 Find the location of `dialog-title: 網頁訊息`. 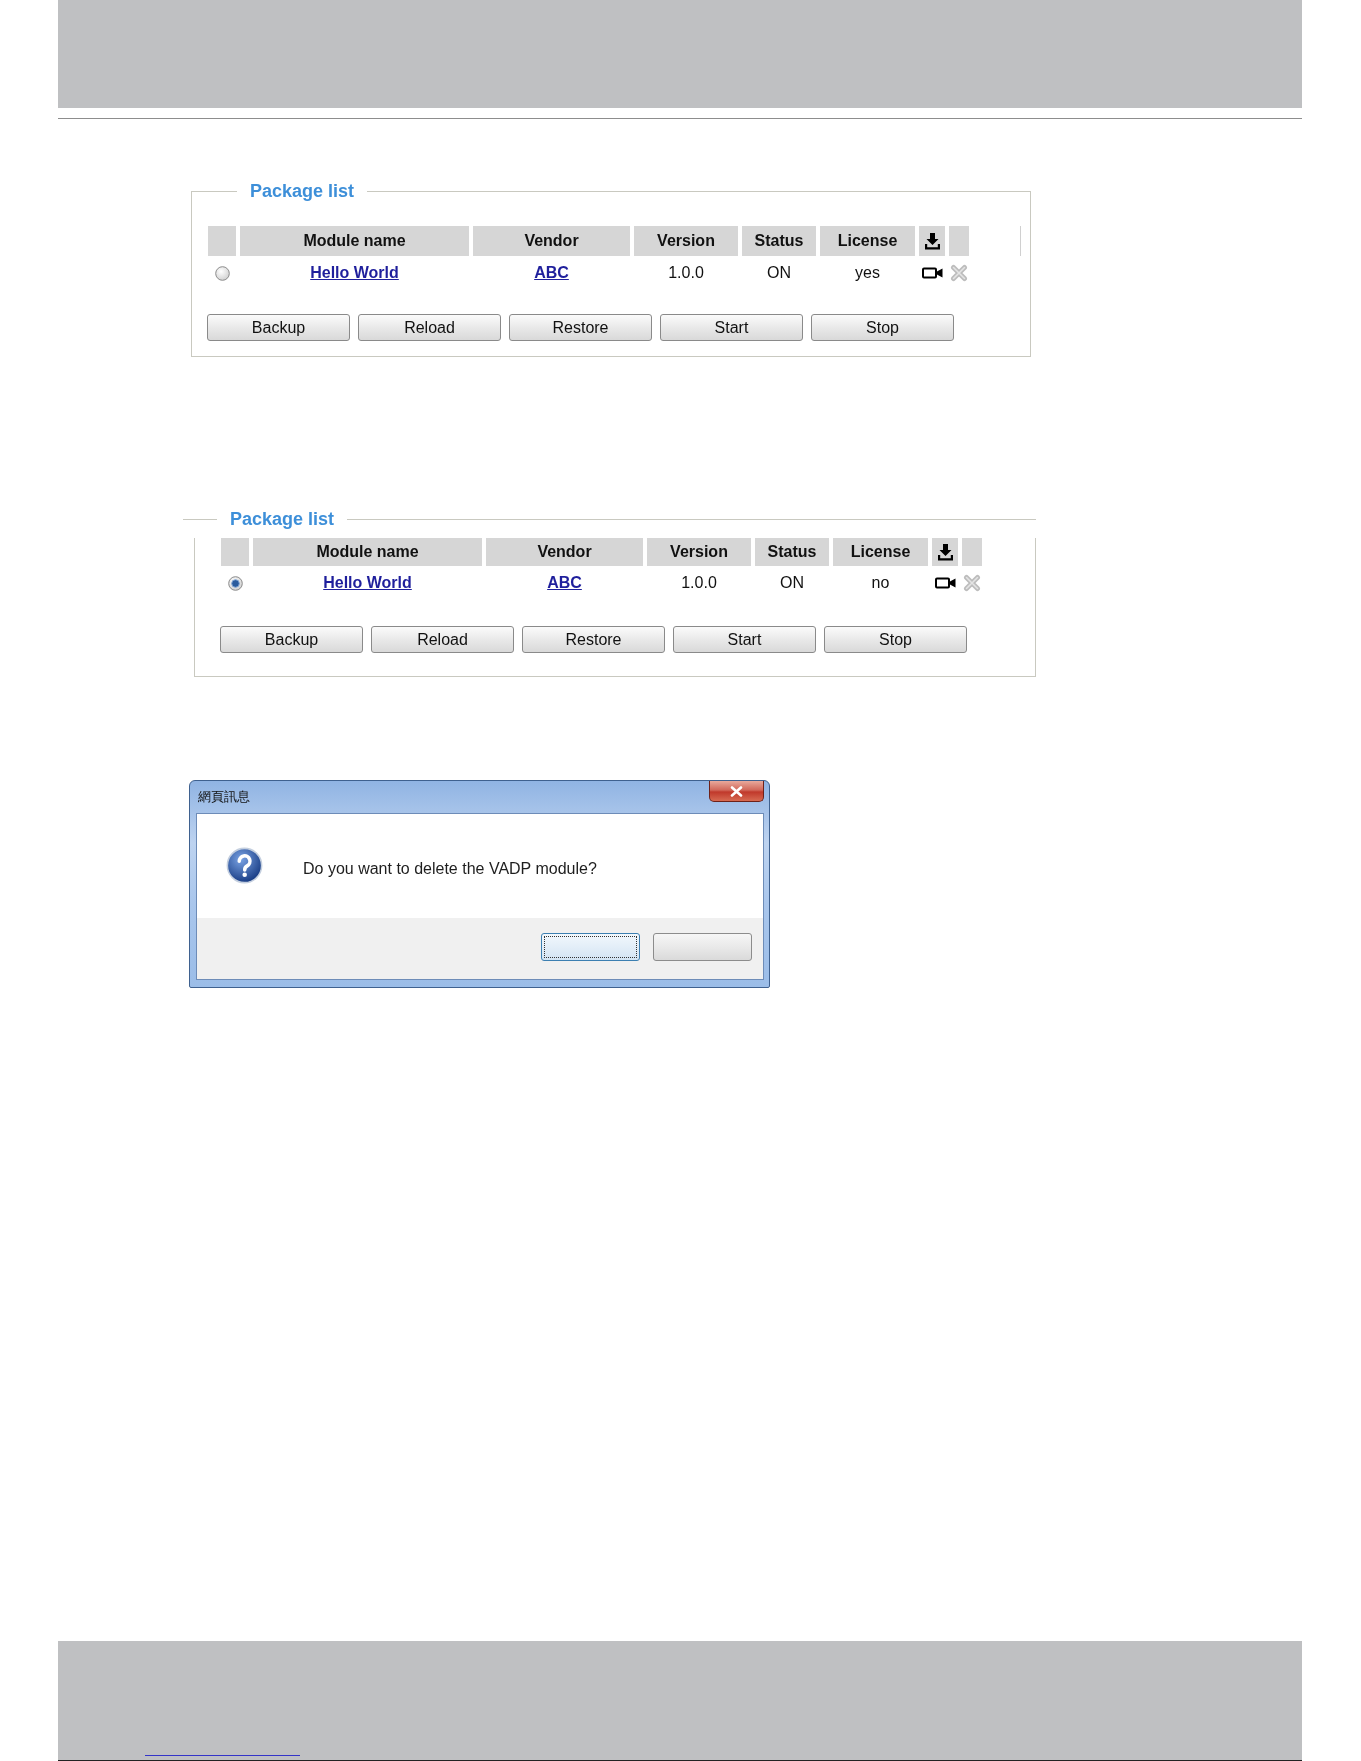

dialog-title: 網頁訊息 is located at coordinates (224, 797).